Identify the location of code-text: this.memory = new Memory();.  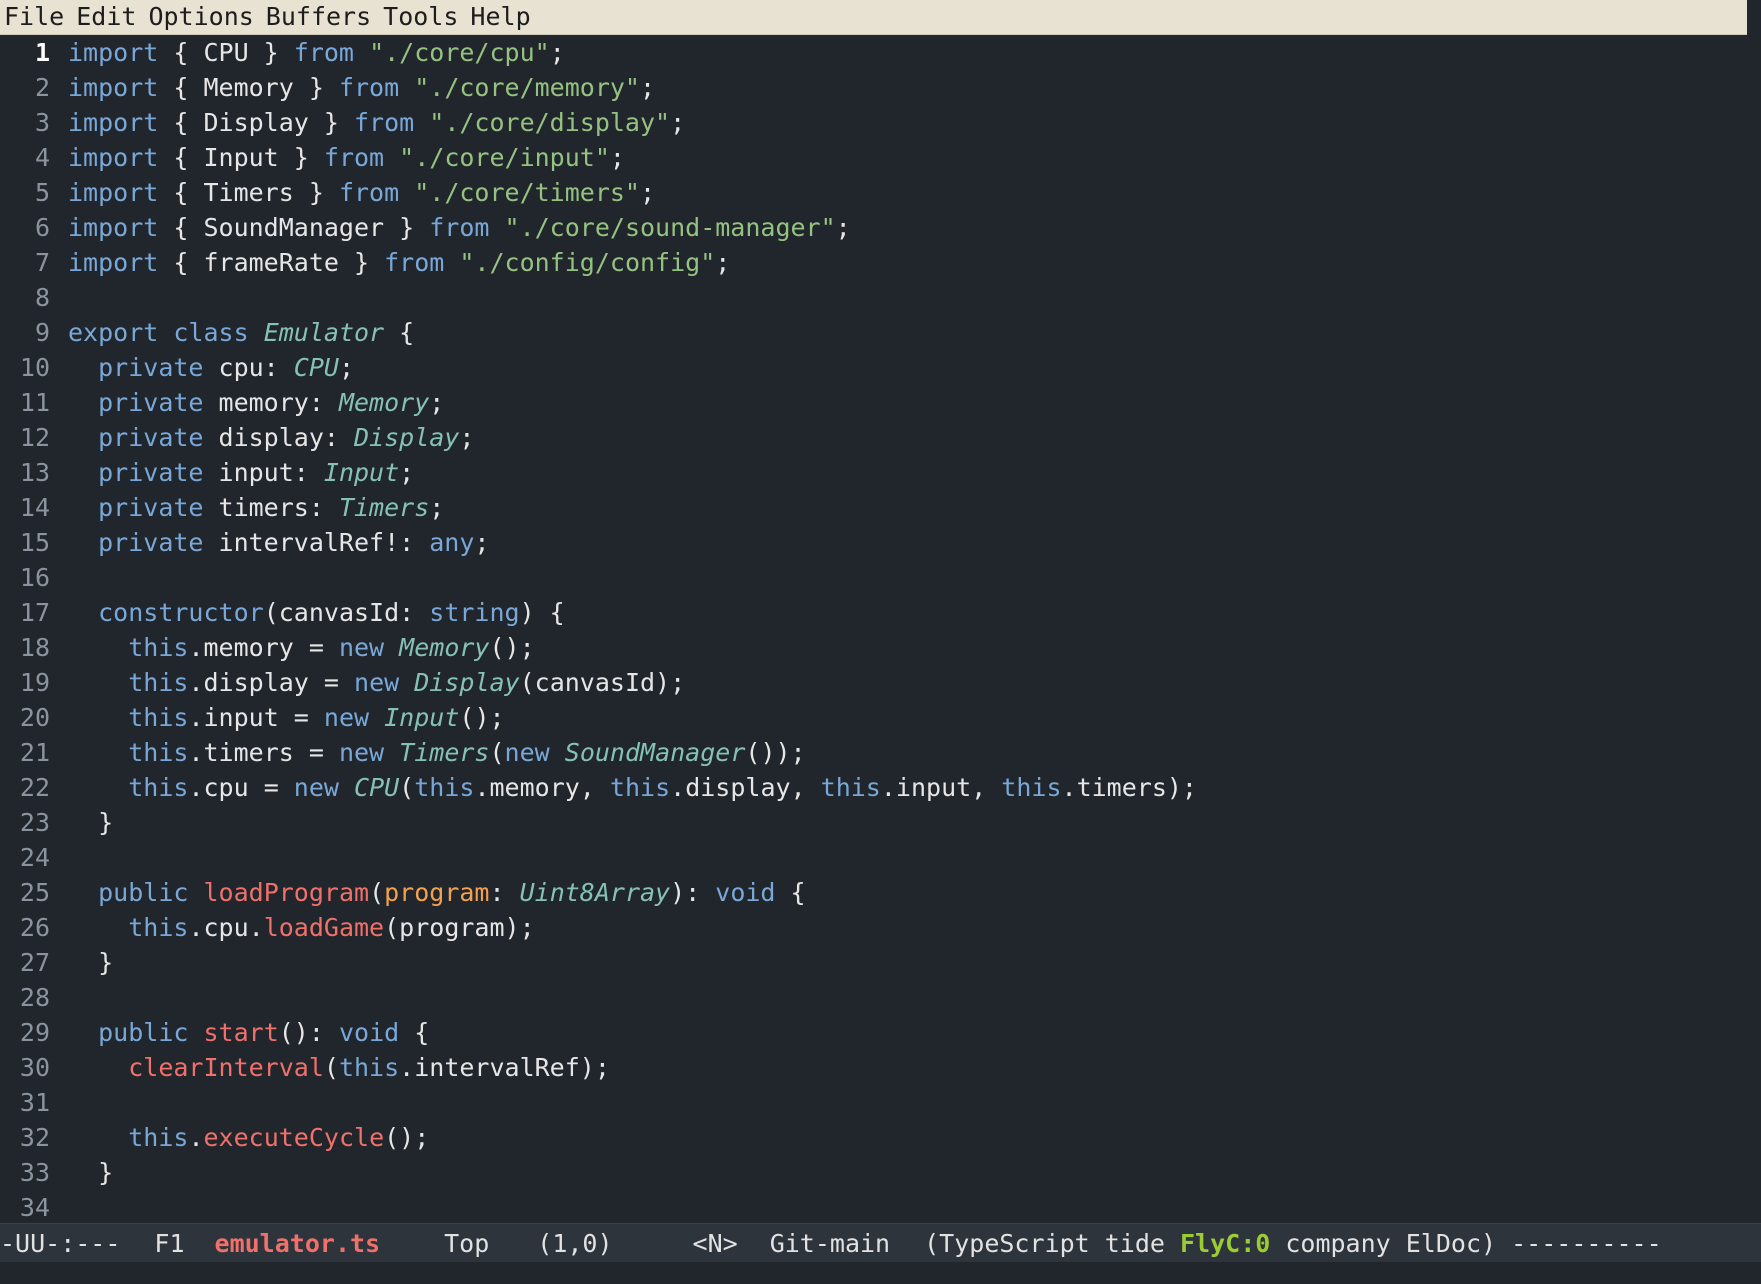
(292, 647).